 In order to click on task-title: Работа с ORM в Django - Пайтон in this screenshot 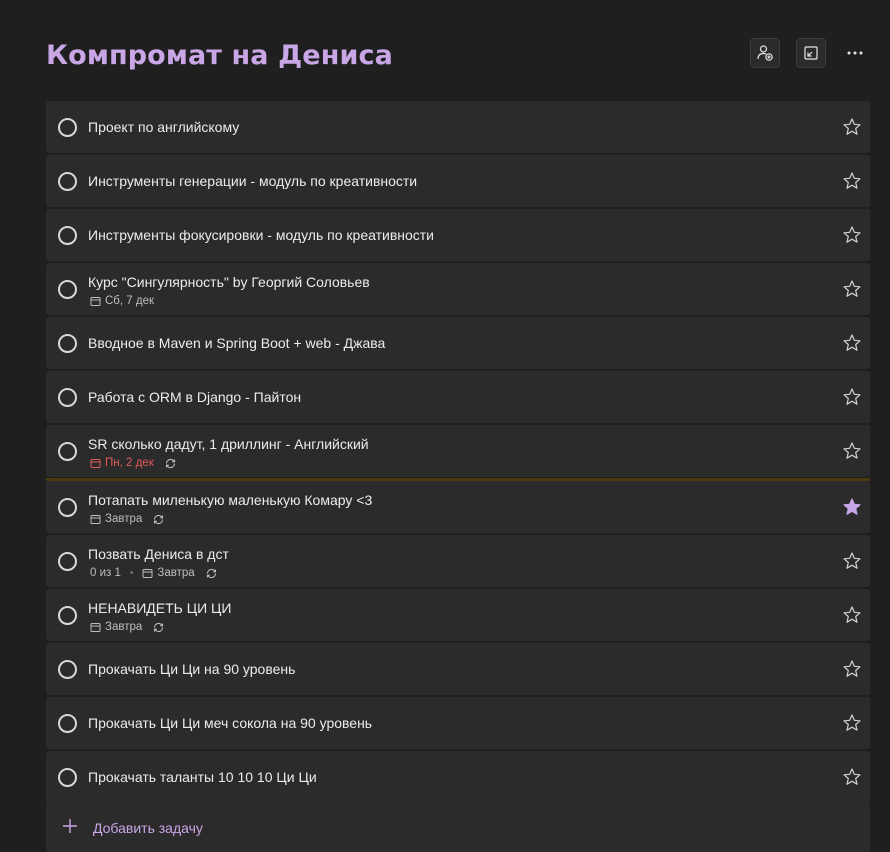, I will do `click(195, 397)`.